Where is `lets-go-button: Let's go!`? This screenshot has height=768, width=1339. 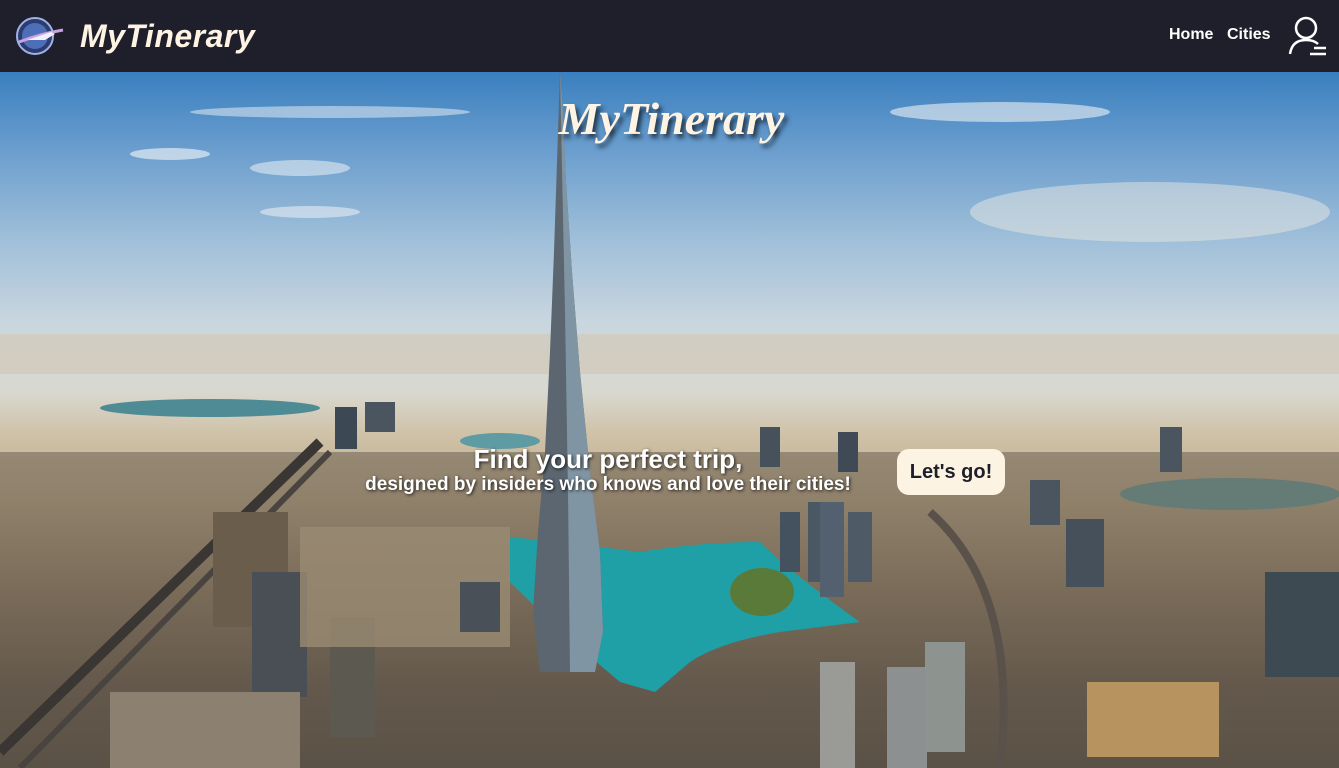 lets-go-button: Let's go! is located at coordinates (951, 472).